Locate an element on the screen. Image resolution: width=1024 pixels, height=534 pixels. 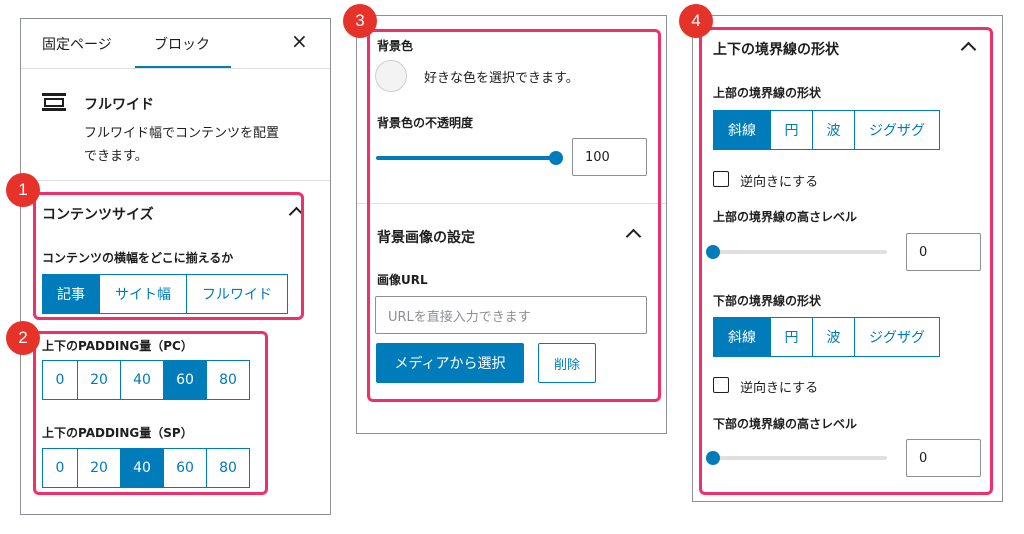
block-description: フルワイド幅でコンテンツを配置 is located at coordinates (182, 133).